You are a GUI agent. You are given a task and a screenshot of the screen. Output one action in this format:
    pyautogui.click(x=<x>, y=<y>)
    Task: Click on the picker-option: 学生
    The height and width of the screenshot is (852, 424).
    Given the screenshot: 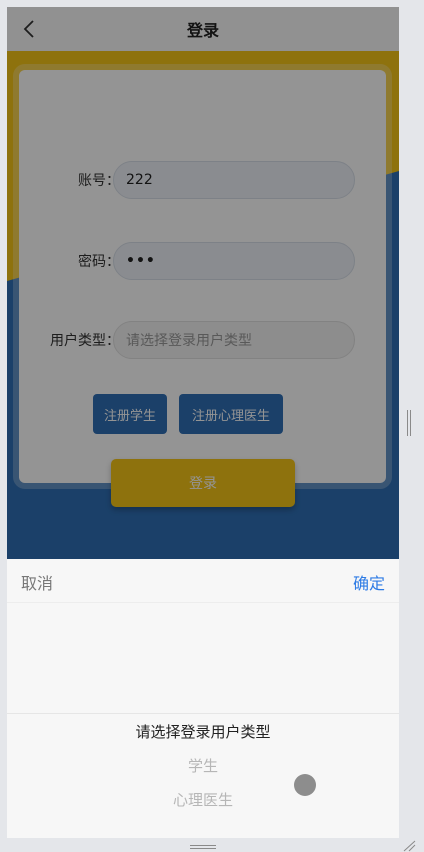 What is the action you would take?
    pyautogui.click(x=203, y=765)
    